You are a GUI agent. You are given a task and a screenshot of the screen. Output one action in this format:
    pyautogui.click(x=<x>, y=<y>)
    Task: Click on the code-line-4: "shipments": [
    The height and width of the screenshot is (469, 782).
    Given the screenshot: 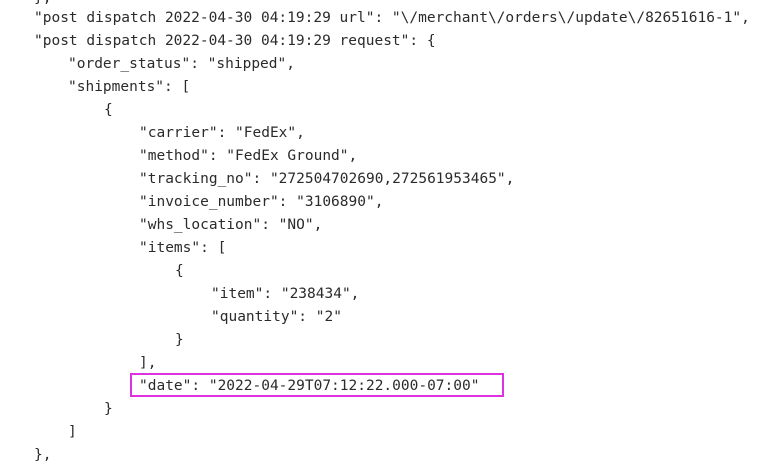 What is the action you would take?
    pyautogui.click(x=129, y=87)
    